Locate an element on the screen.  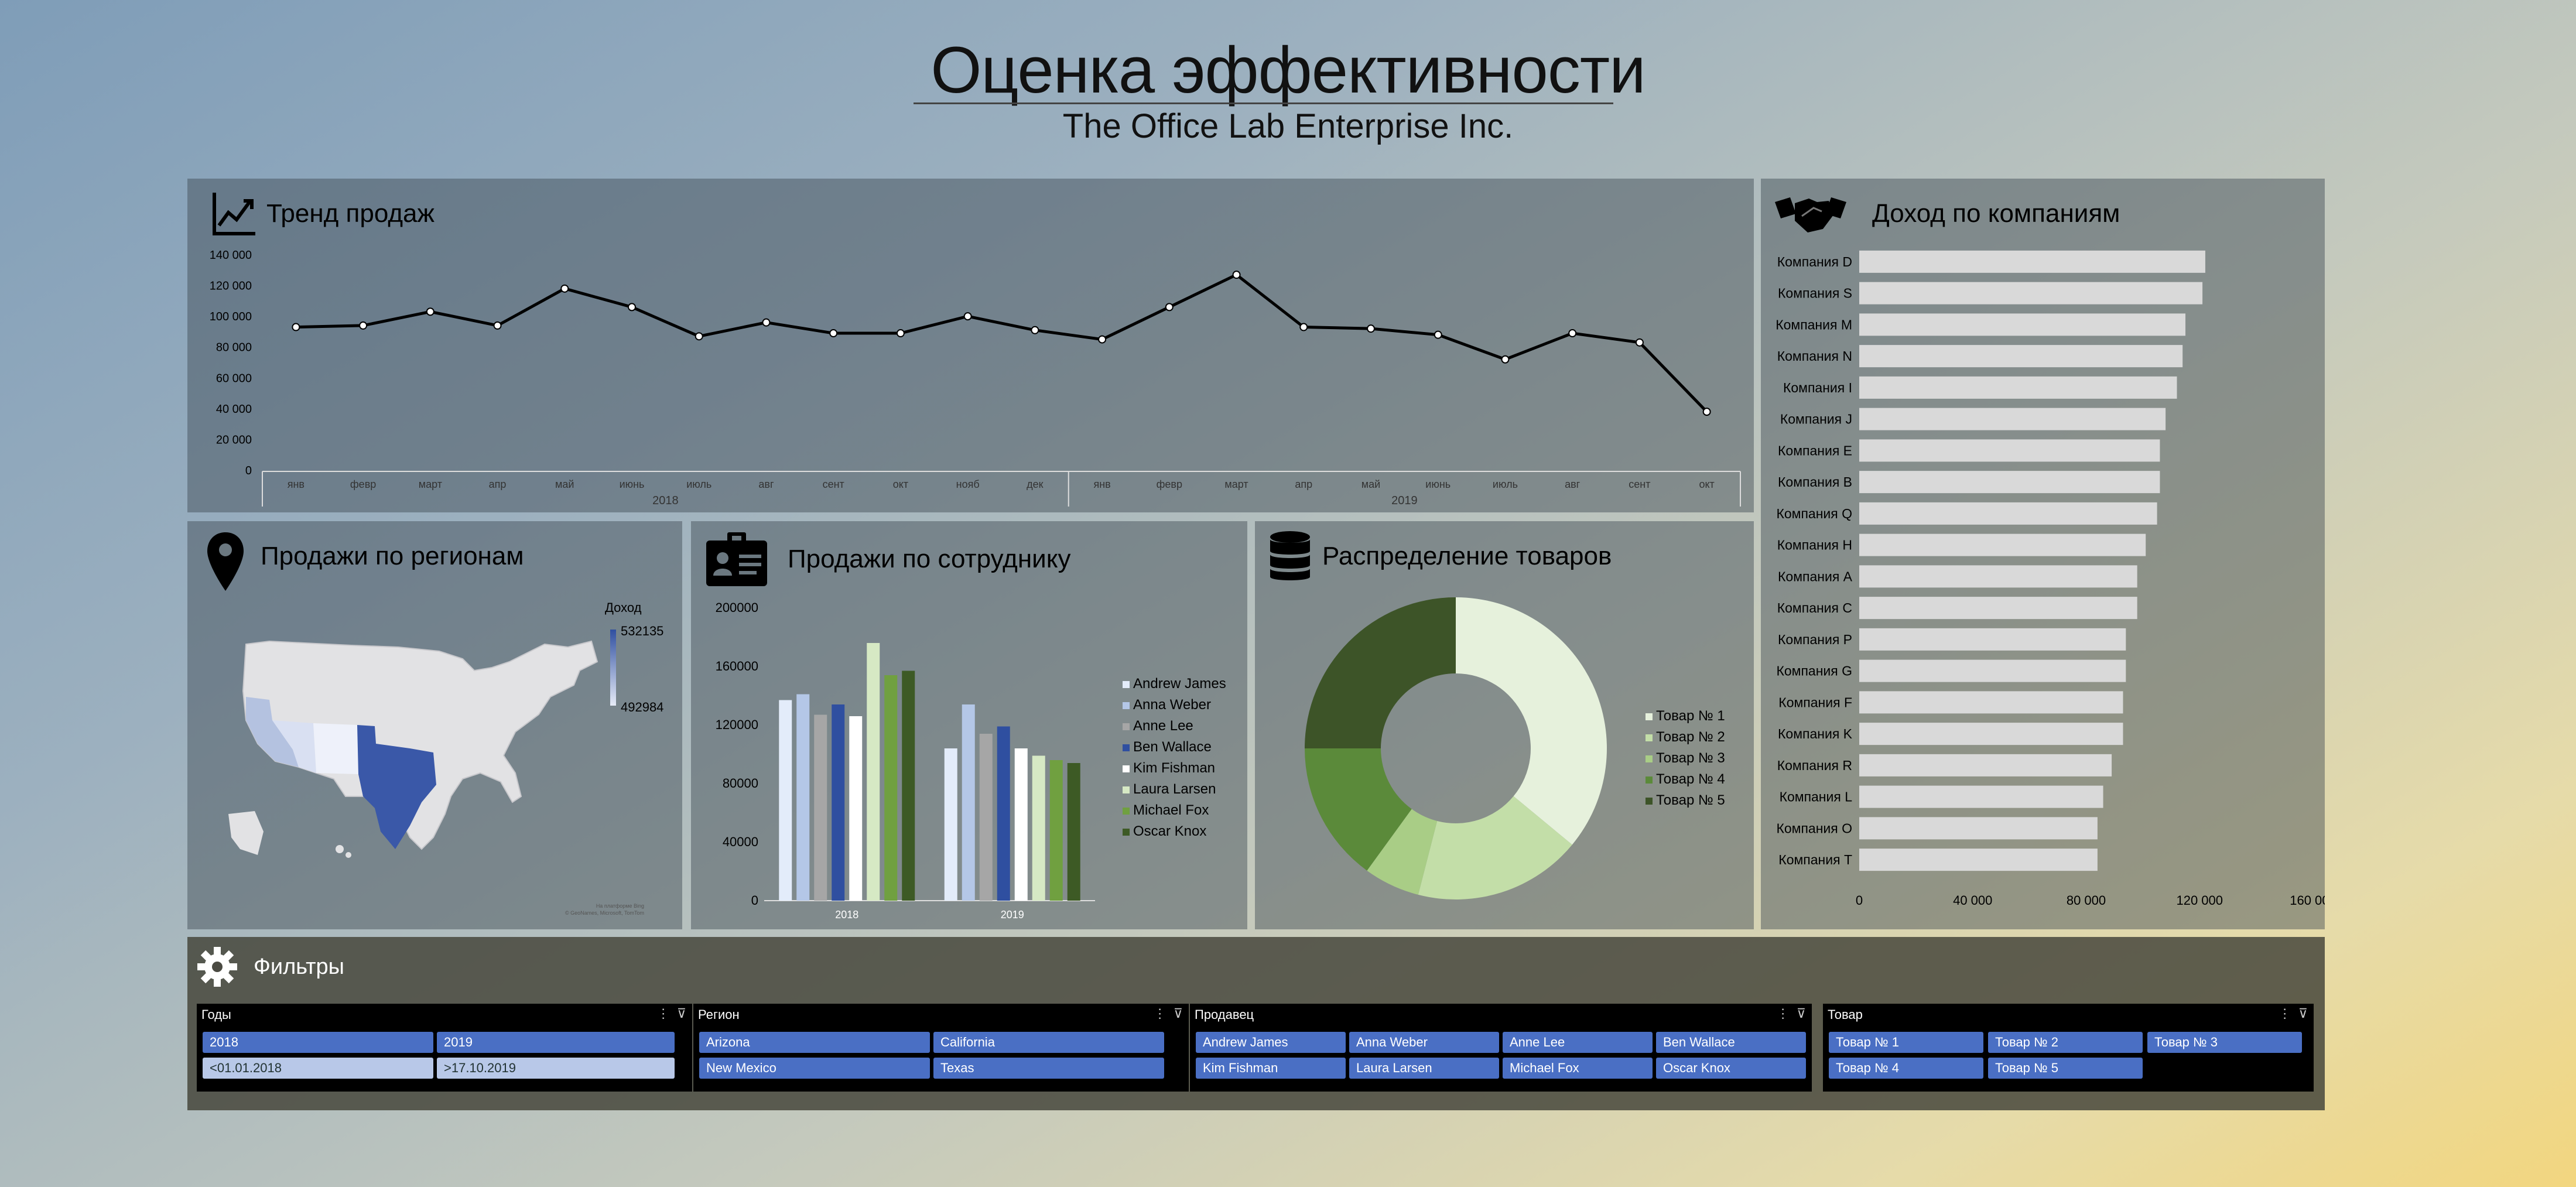
company-x-tick: 0 is located at coordinates (1859, 900).